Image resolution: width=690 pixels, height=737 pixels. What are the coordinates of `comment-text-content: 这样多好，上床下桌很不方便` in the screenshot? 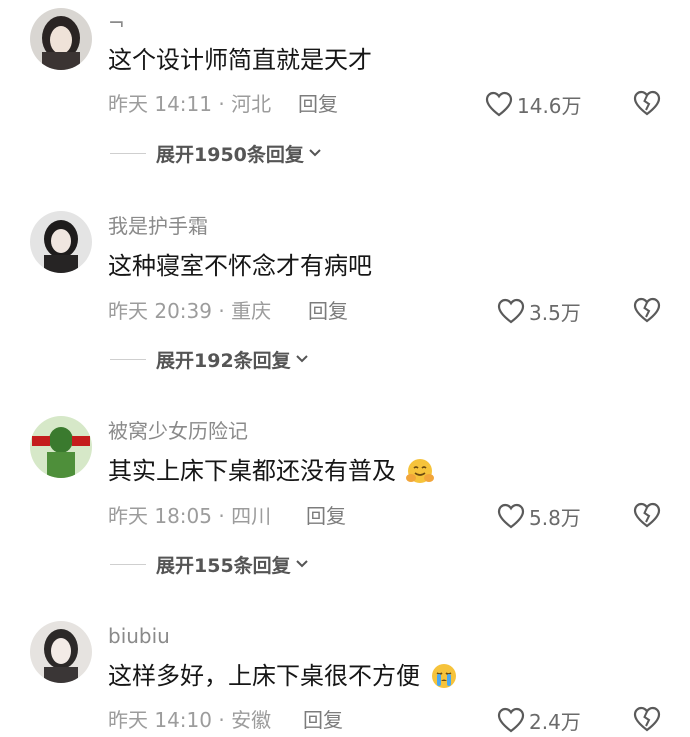 It's located at (264, 676).